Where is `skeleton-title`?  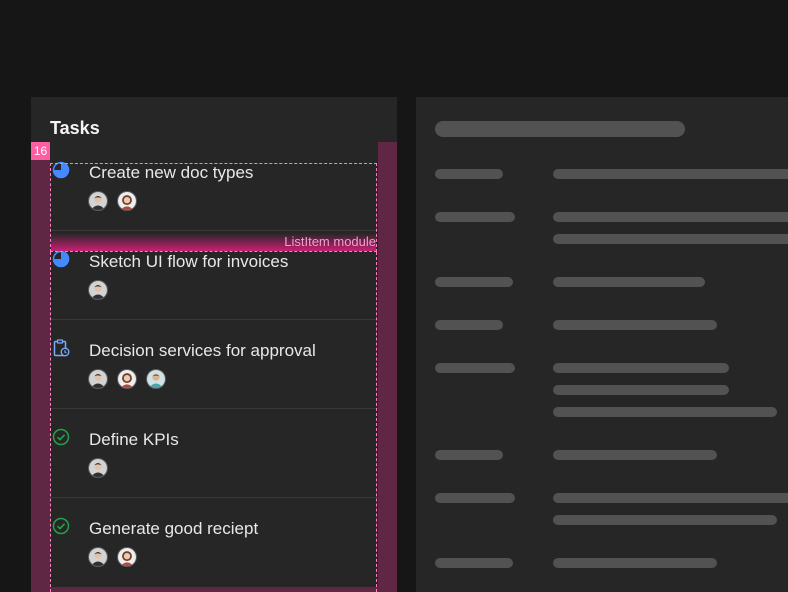 skeleton-title is located at coordinates (560, 129).